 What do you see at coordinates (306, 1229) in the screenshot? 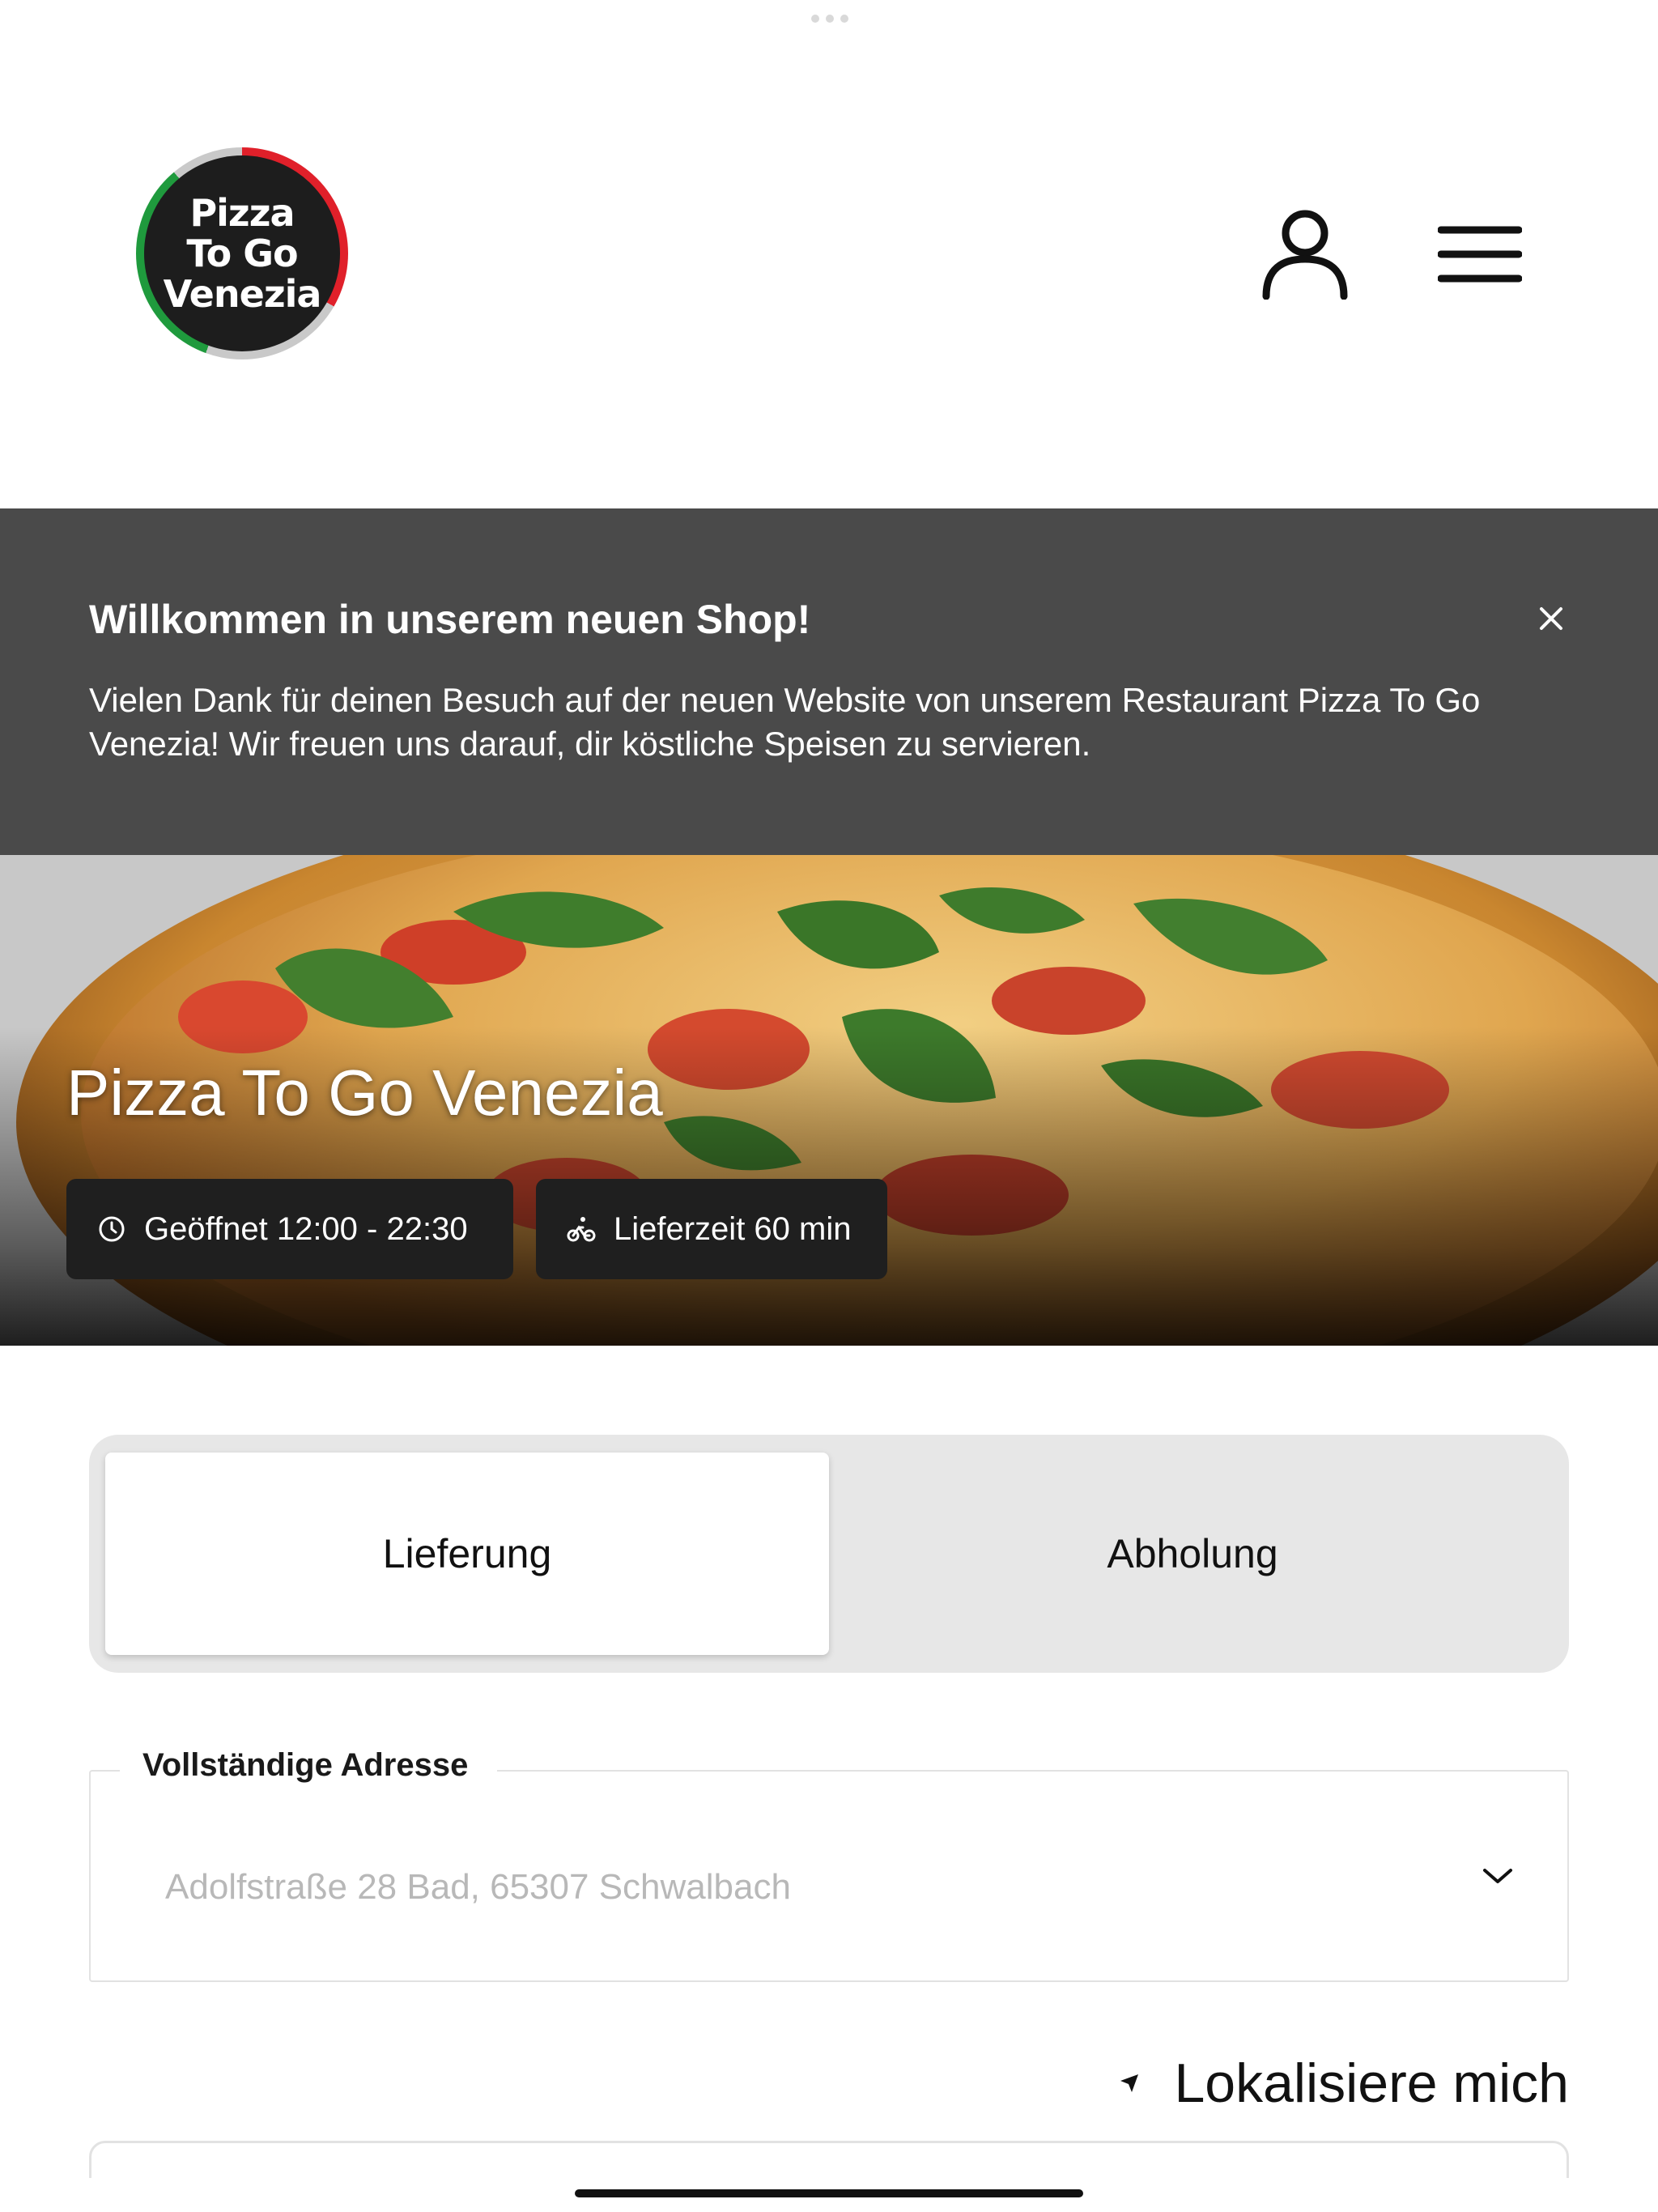
I see `opening-hours-text: Geöffnet 12:00 - 22:30` at bounding box center [306, 1229].